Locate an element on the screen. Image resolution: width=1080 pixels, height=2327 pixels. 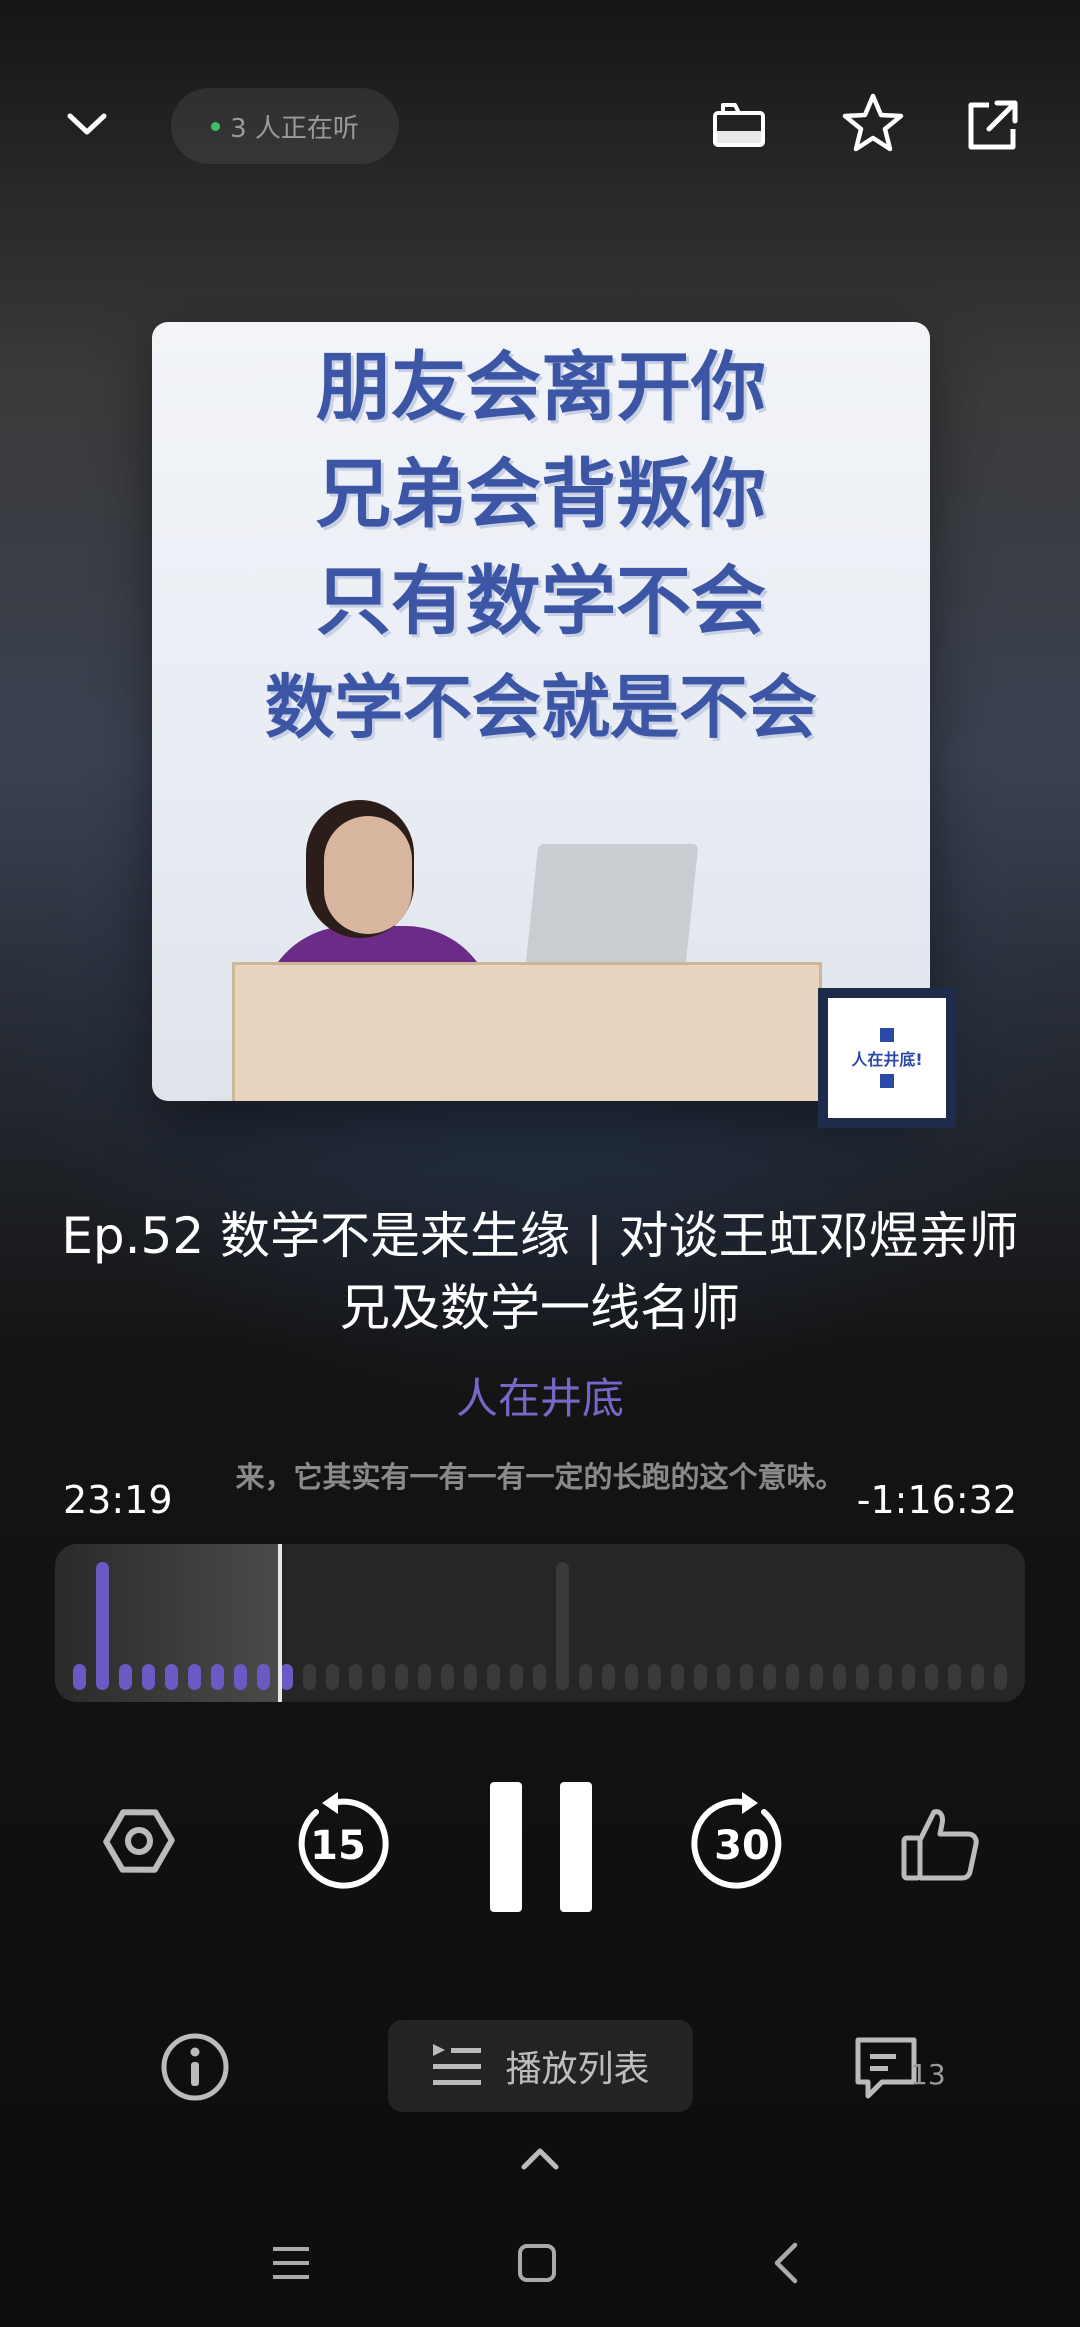
playlist-icon is located at coordinates (457, 2064).